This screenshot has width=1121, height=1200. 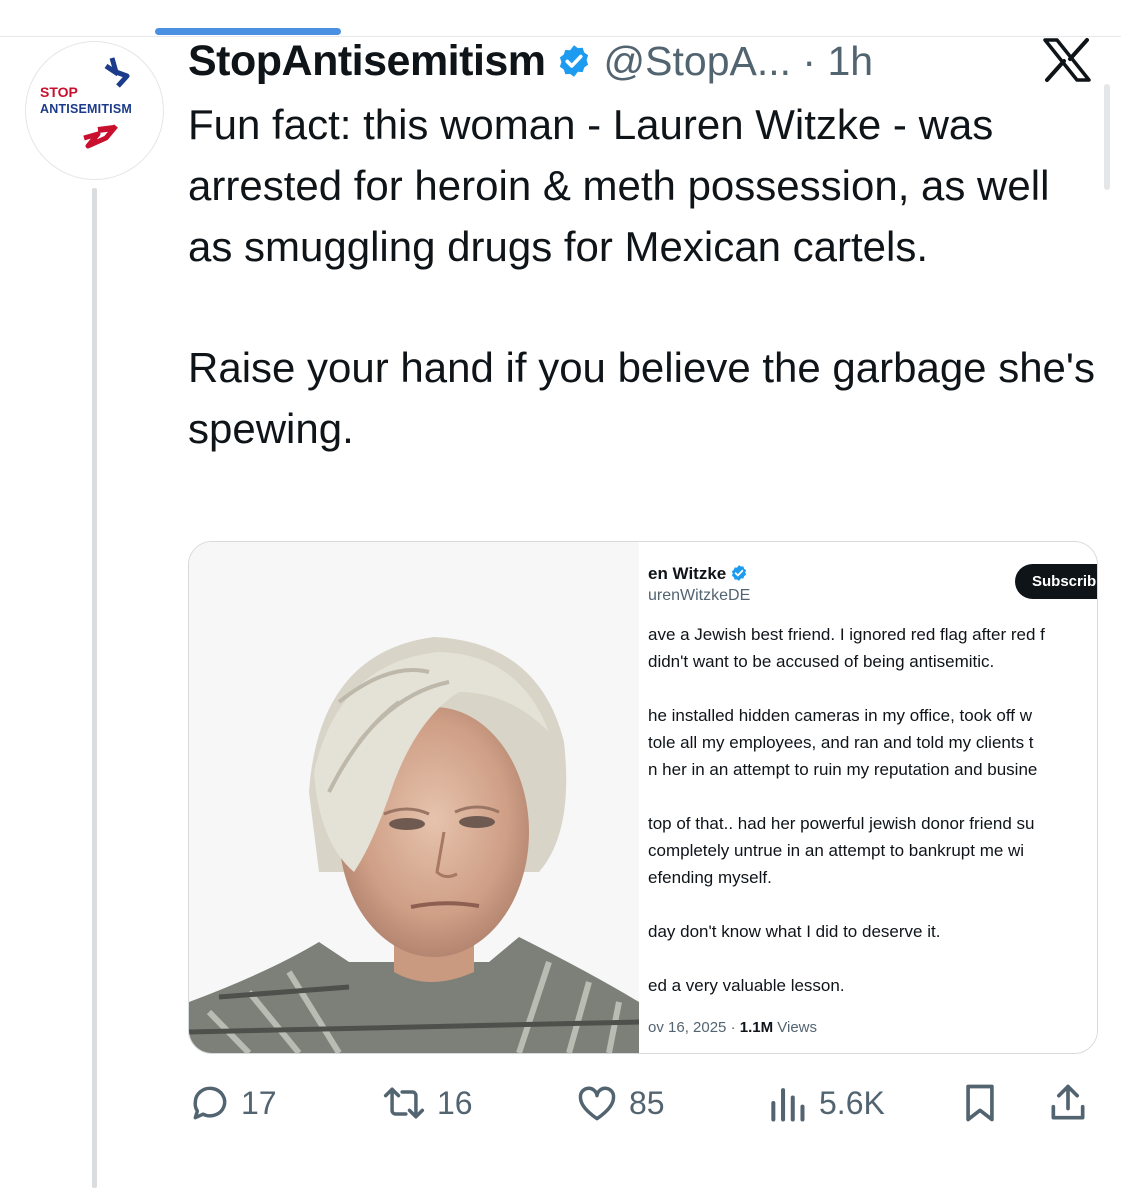 I want to click on scrollbar, so click(x=1107, y=137).